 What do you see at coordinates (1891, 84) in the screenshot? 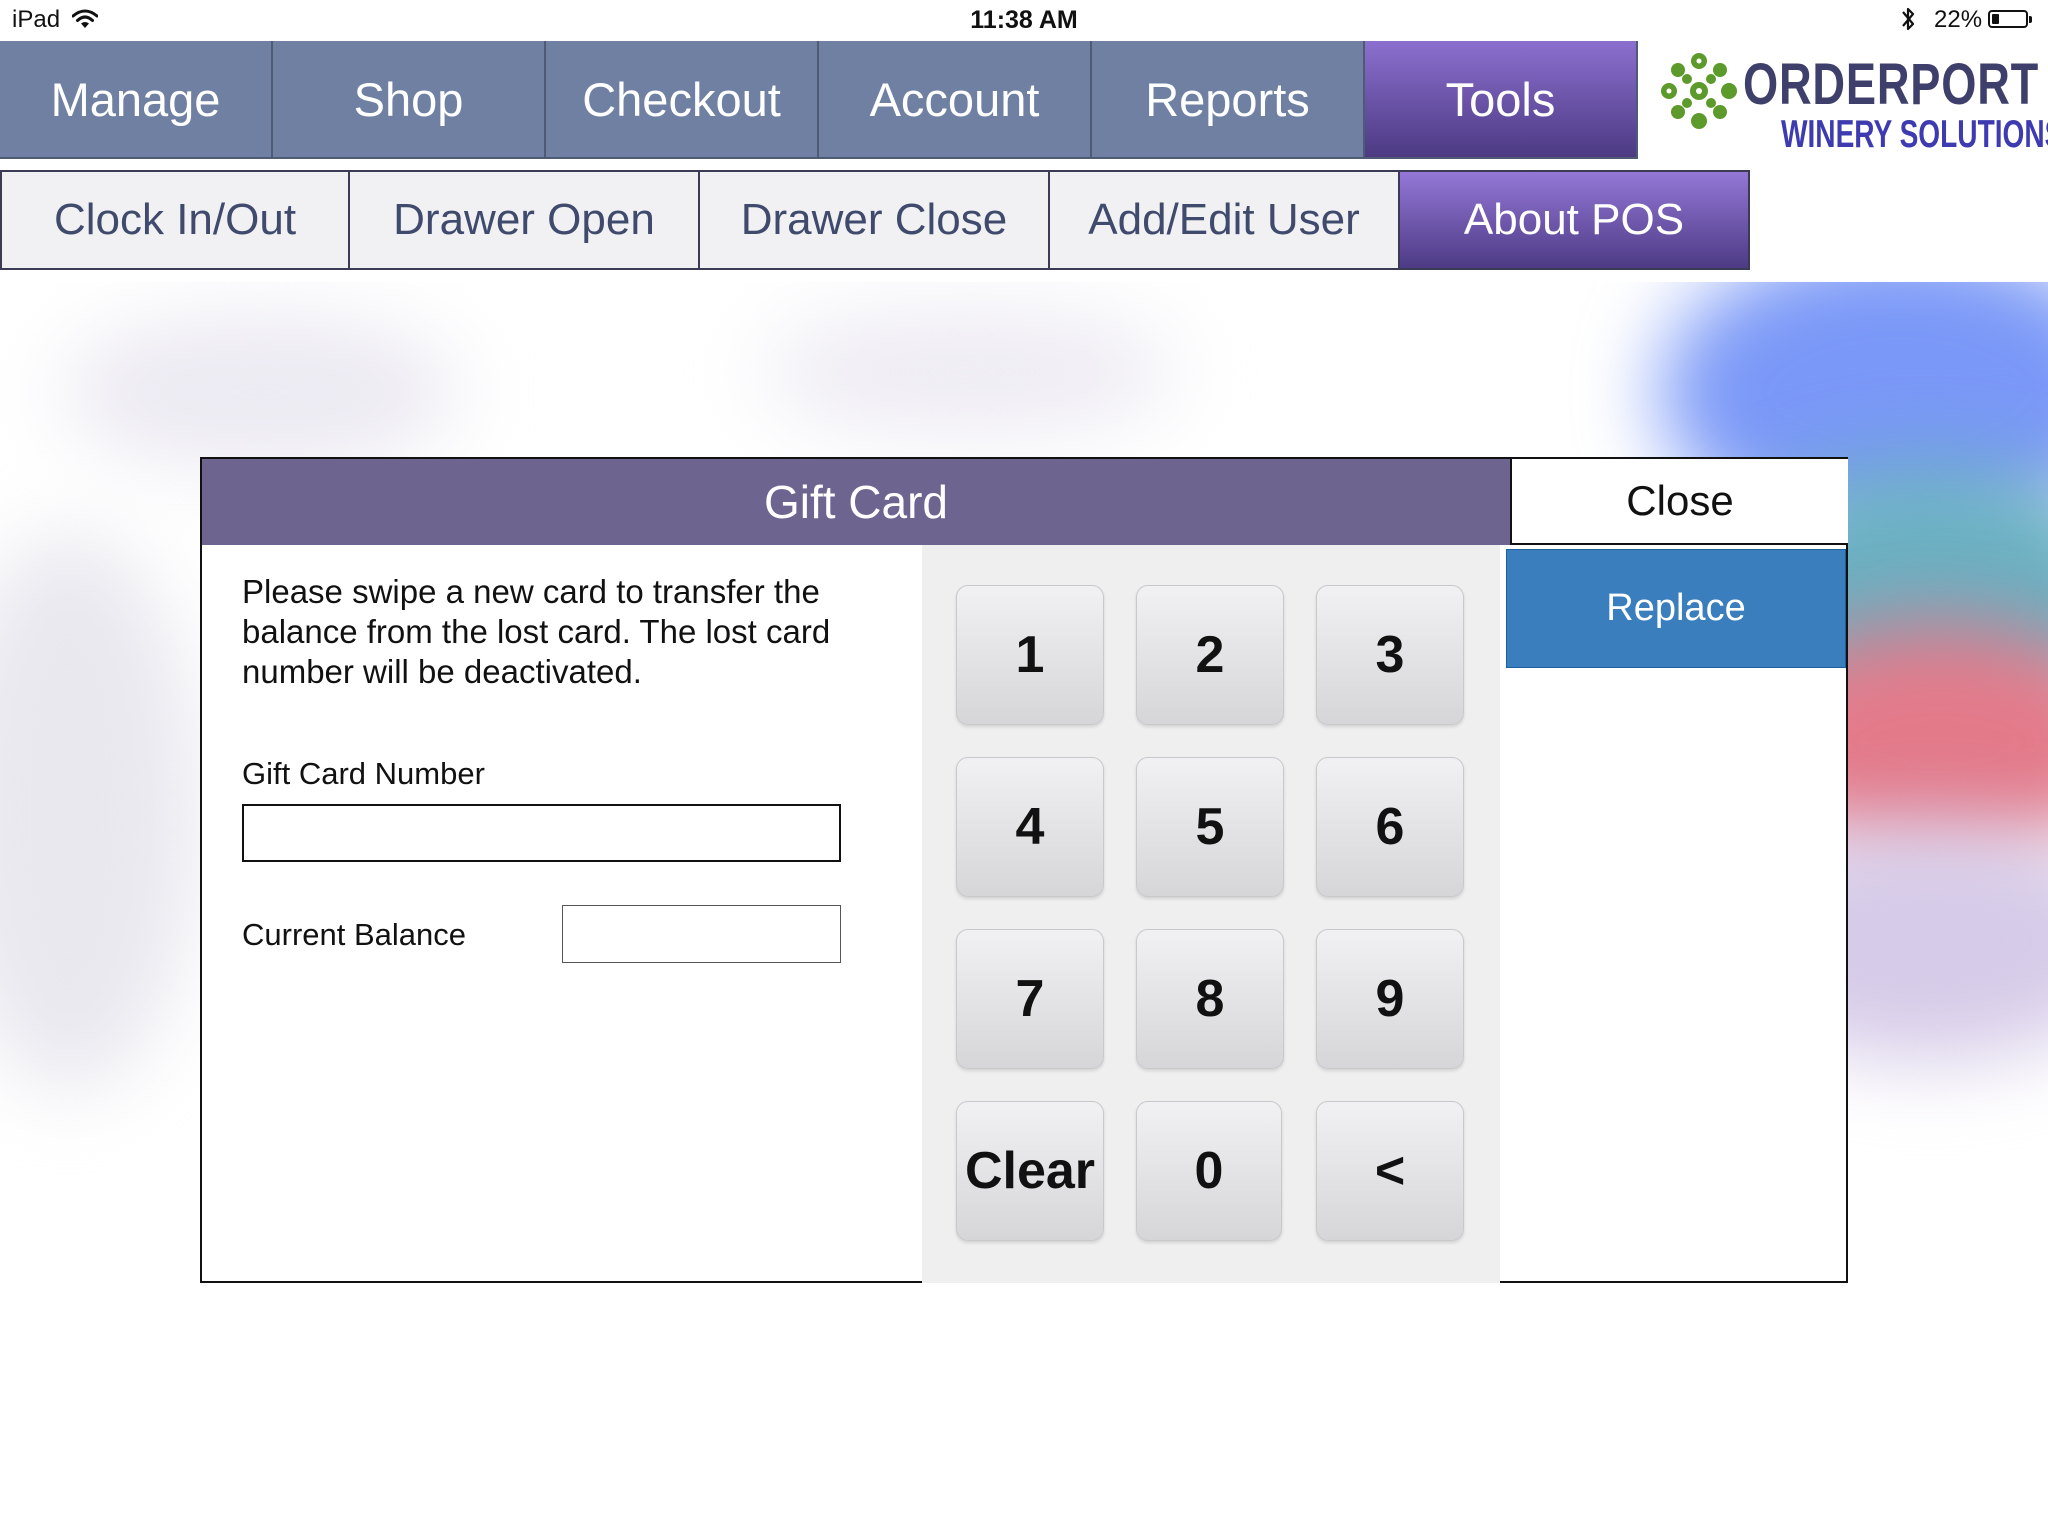
I see `brand-name: ORDERPORT` at bounding box center [1891, 84].